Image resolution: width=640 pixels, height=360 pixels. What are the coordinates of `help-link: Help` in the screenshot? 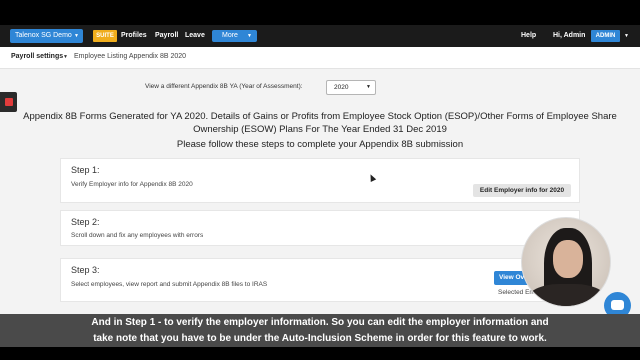 It's located at (528, 36).